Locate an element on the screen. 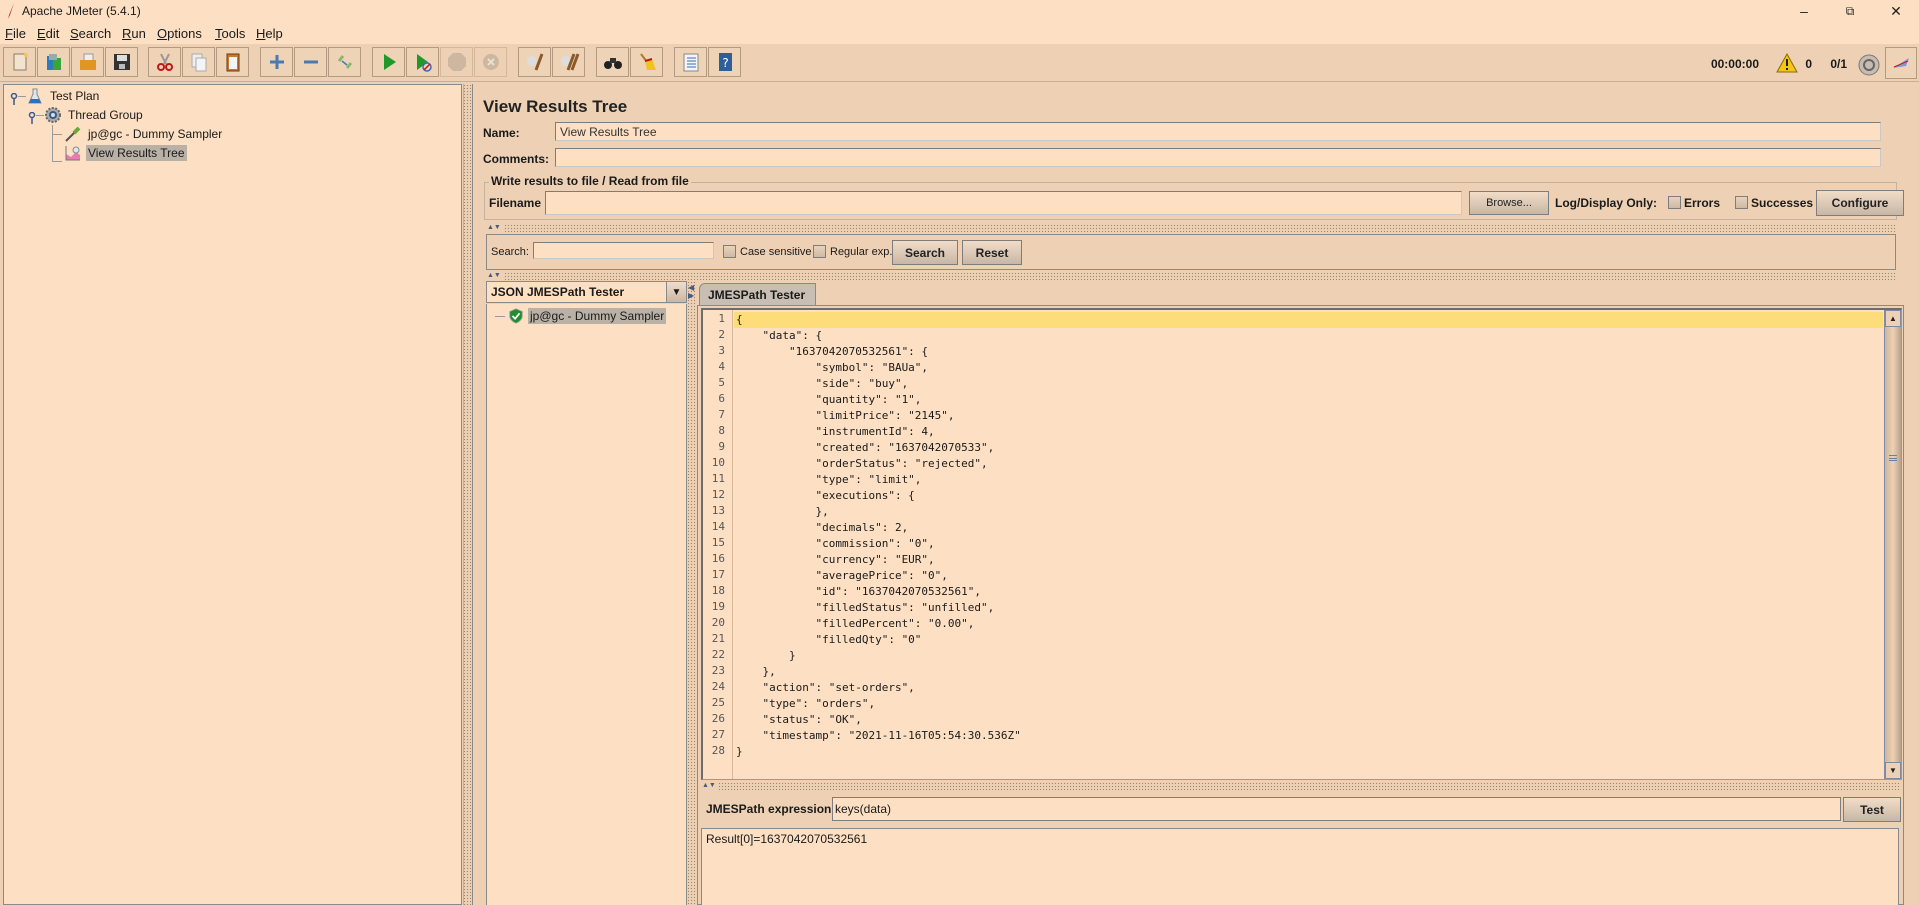 Image resolution: width=1919 pixels, height=905 pixels. start-no-pauses-button is located at coordinates (422, 62).